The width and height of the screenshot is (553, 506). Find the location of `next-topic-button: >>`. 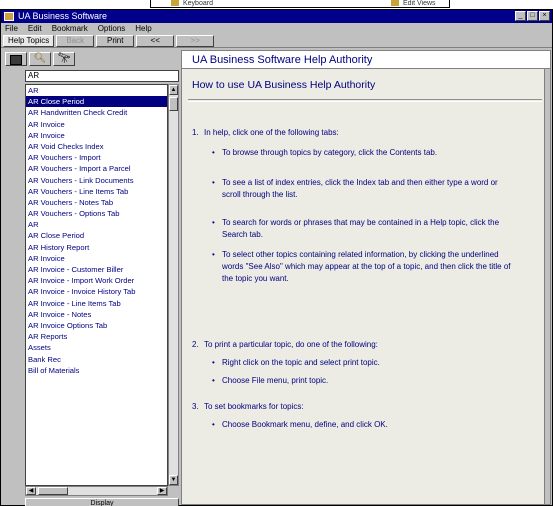

next-topic-button: >> is located at coordinates (195, 41).